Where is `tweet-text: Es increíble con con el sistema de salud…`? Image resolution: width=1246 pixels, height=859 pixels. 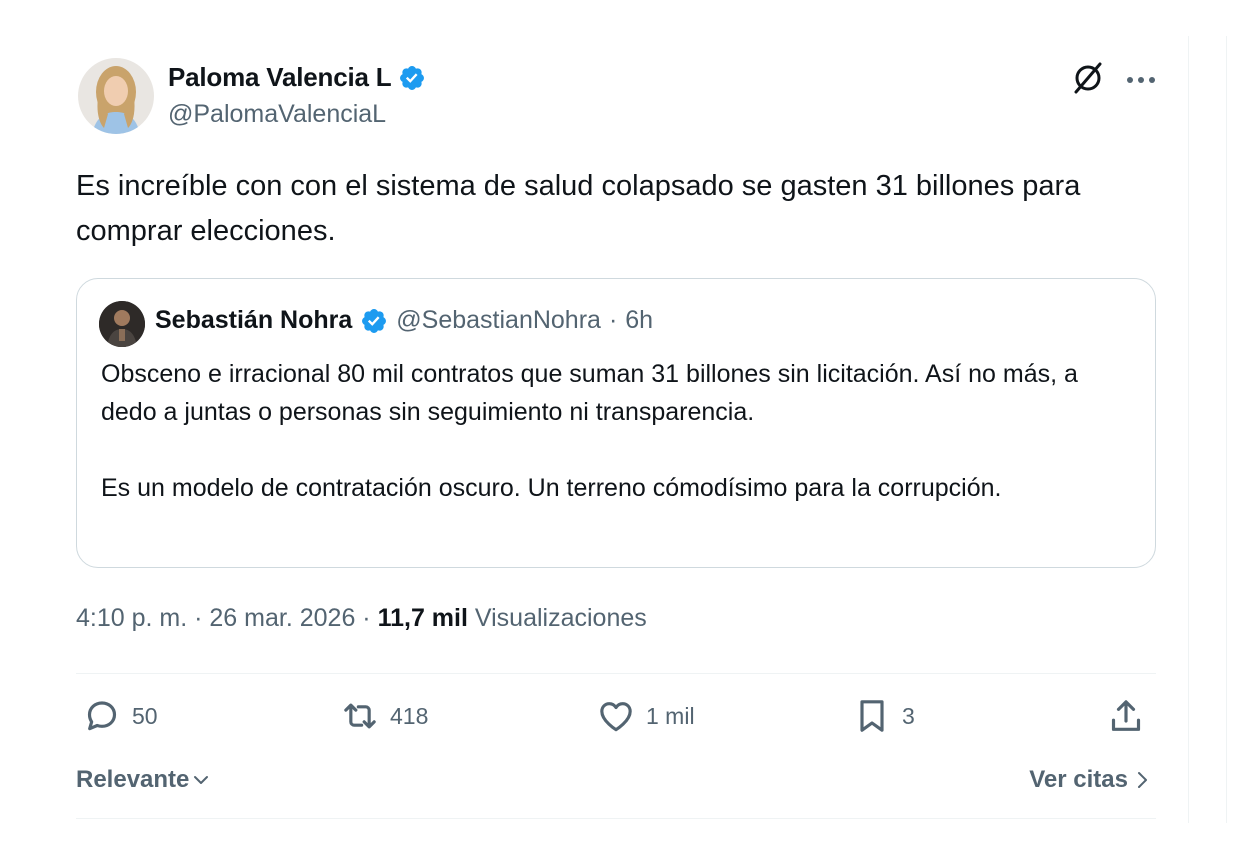 tweet-text: Es increíble con con el sistema de salud… is located at coordinates (578, 208).